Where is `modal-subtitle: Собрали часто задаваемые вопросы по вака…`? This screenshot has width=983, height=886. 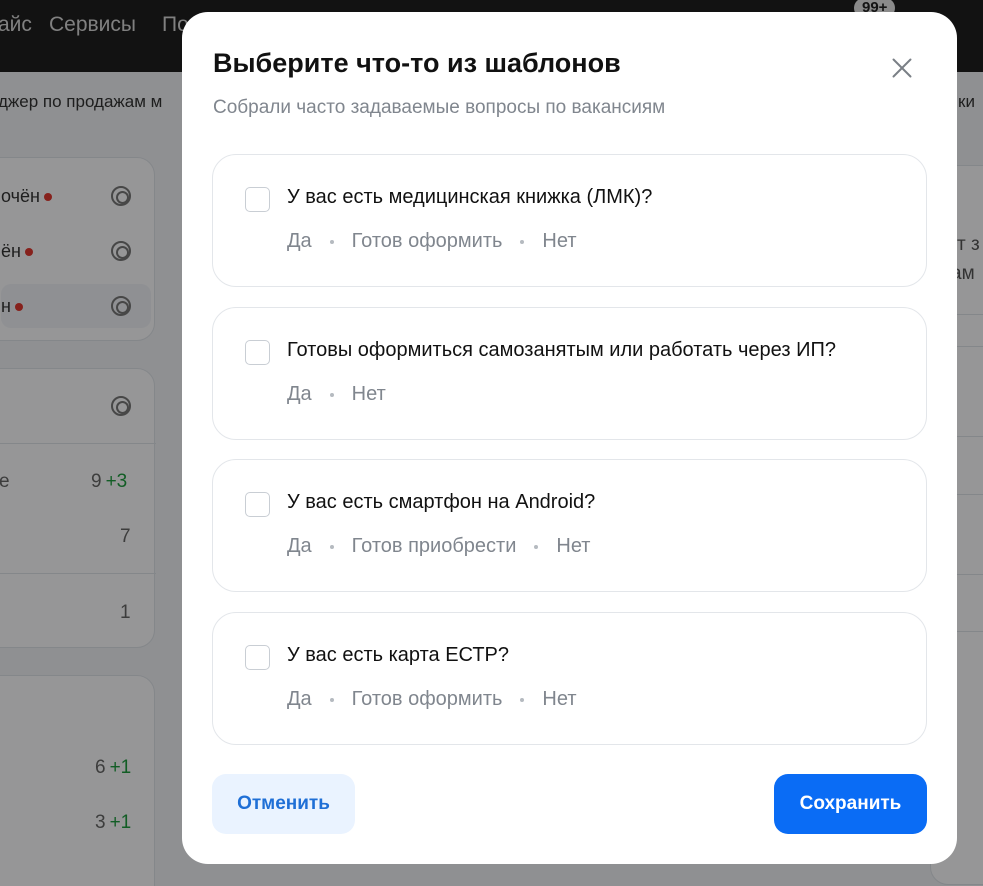 modal-subtitle: Собрали часто задаваемые вопросы по вака… is located at coordinates (439, 107).